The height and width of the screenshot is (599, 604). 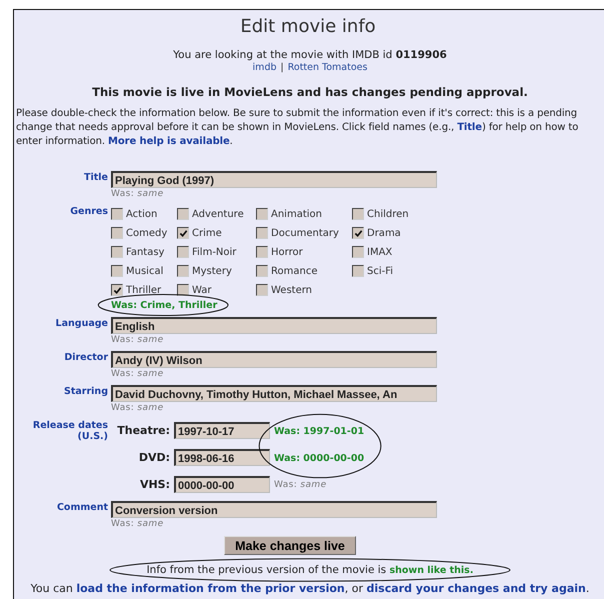 I want to click on previous-value-note: Was: 0000-00-00, so click(x=319, y=458).